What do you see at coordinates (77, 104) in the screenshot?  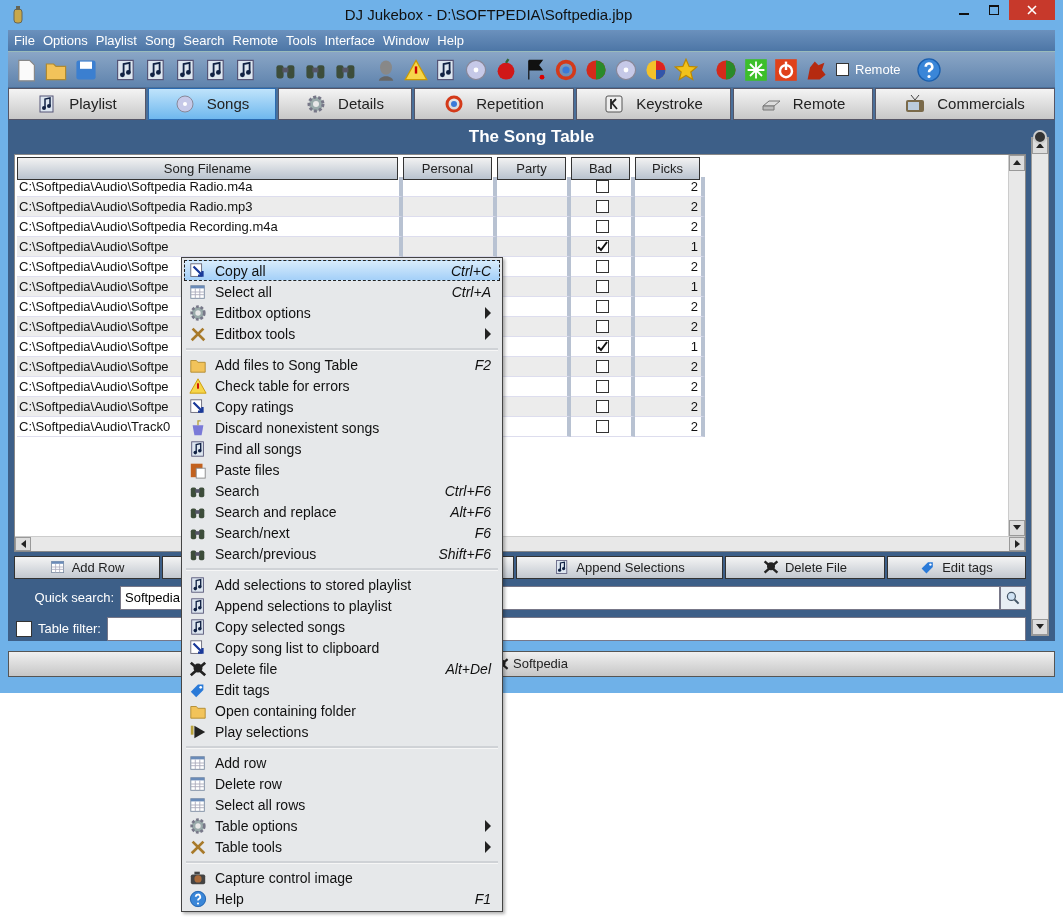 I see `tab: Playlist` at bounding box center [77, 104].